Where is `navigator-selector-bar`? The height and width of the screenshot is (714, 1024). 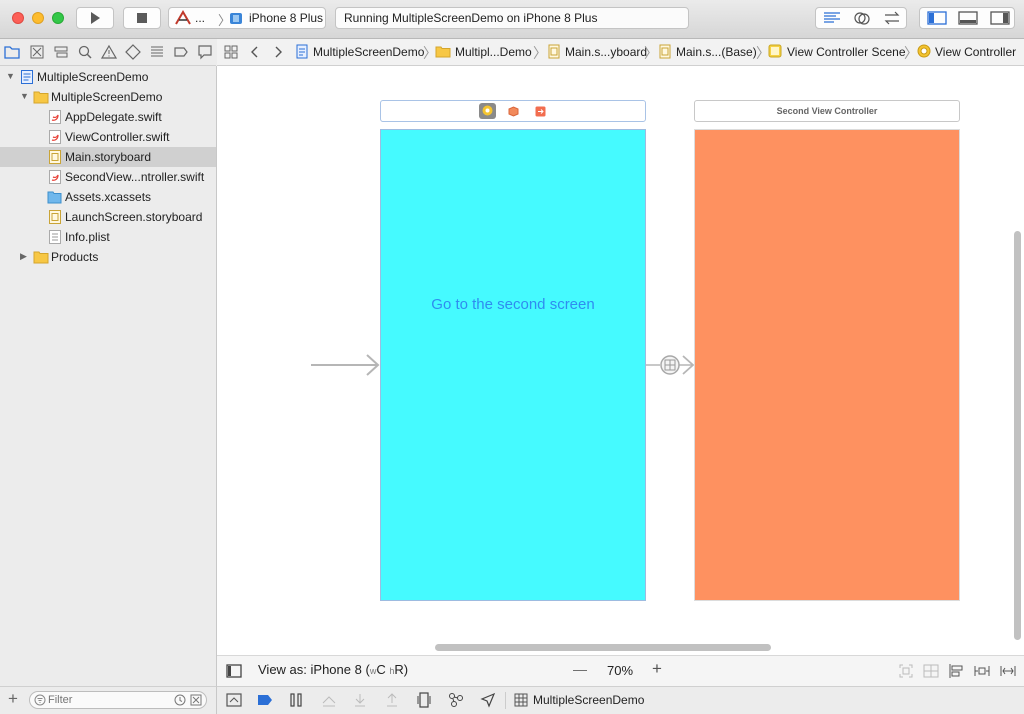
navigator-selector-bar is located at coordinates (108, 52).